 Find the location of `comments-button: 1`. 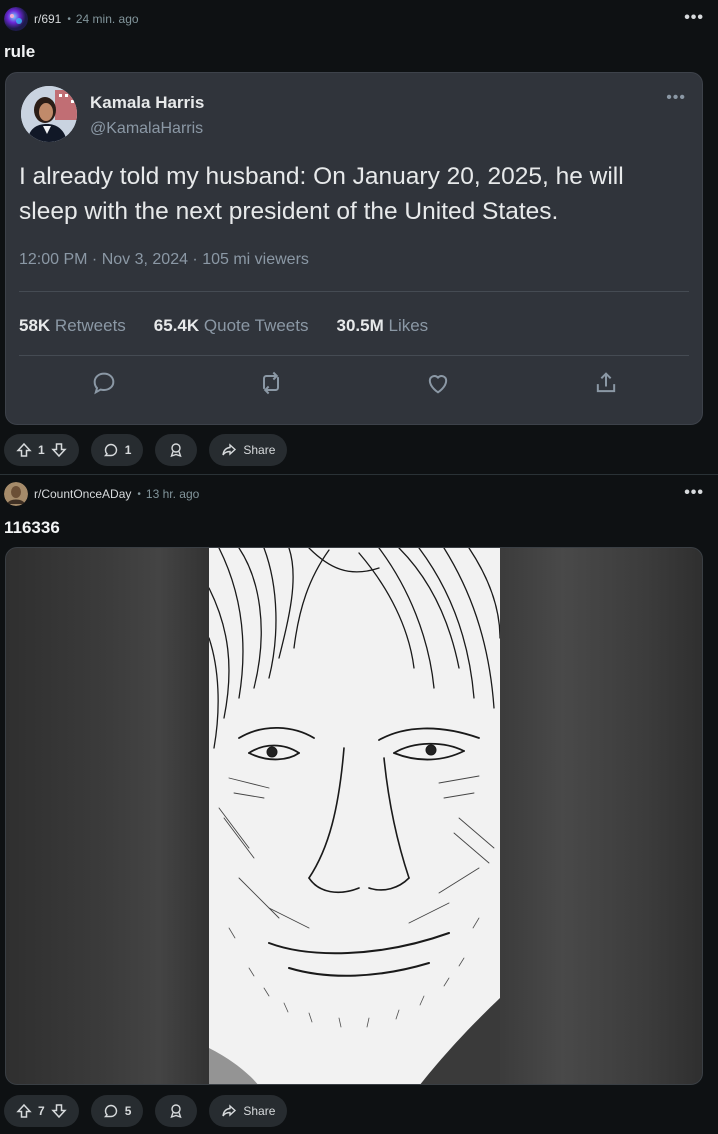

comments-button: 1 is located at coordinates (117, 450).